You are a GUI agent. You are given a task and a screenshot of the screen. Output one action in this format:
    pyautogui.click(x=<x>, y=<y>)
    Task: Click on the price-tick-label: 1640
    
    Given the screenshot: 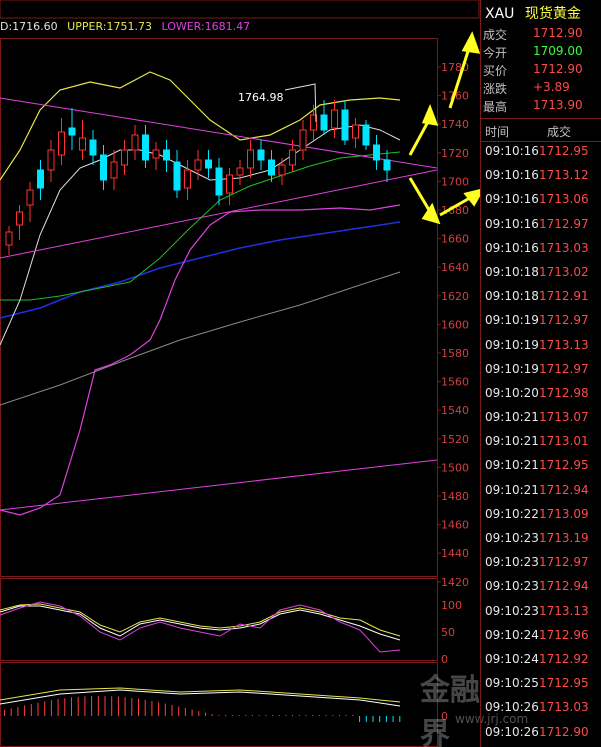 What is the action you would take?
    pyautogui.click(x=455, y=267)
    